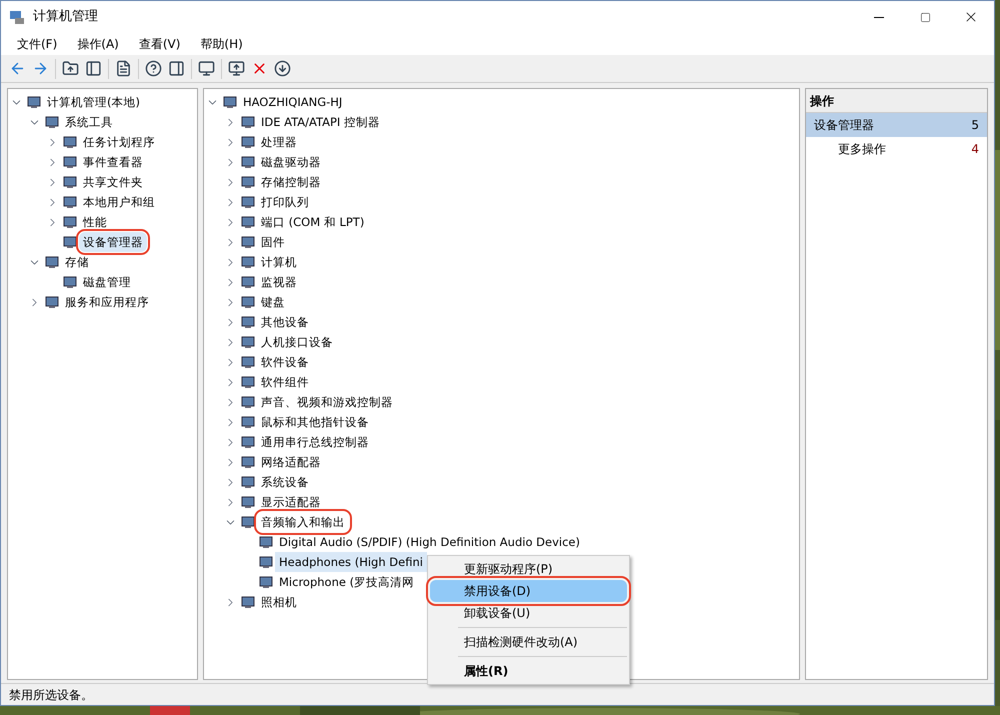 The width and height of the screenshot is (1000, 715). I want to click on back-icon, so click(17, 68).